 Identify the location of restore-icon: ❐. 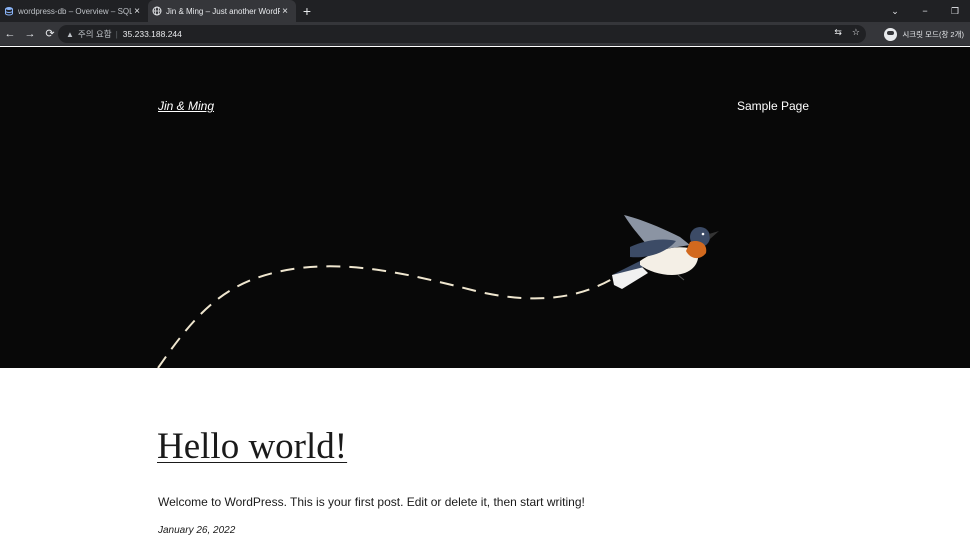
(955, 11).